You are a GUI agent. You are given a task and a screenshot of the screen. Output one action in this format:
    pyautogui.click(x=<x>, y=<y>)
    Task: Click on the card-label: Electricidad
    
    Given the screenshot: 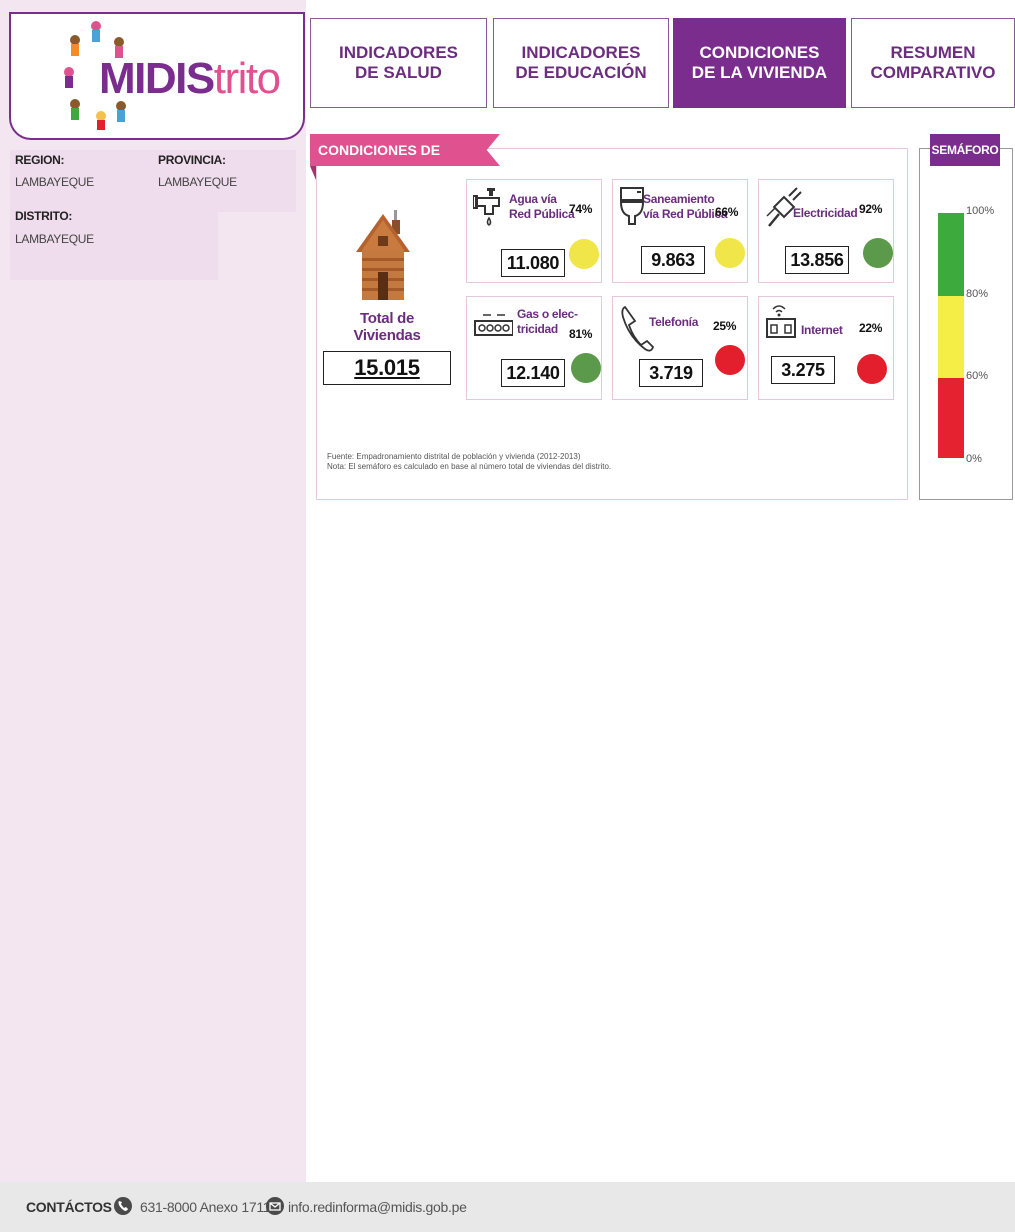 What is the action you would take?
    pyautogui.click(x=825, y=213)
    